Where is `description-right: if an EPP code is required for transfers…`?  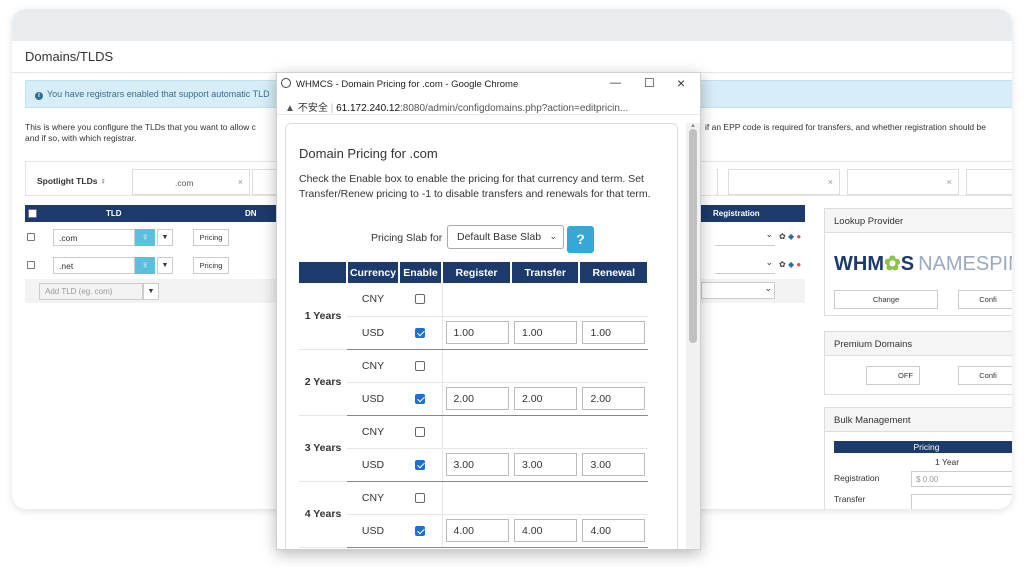
description-right: if an EPP code is required for transfers… is located at coordinates (845, 127).